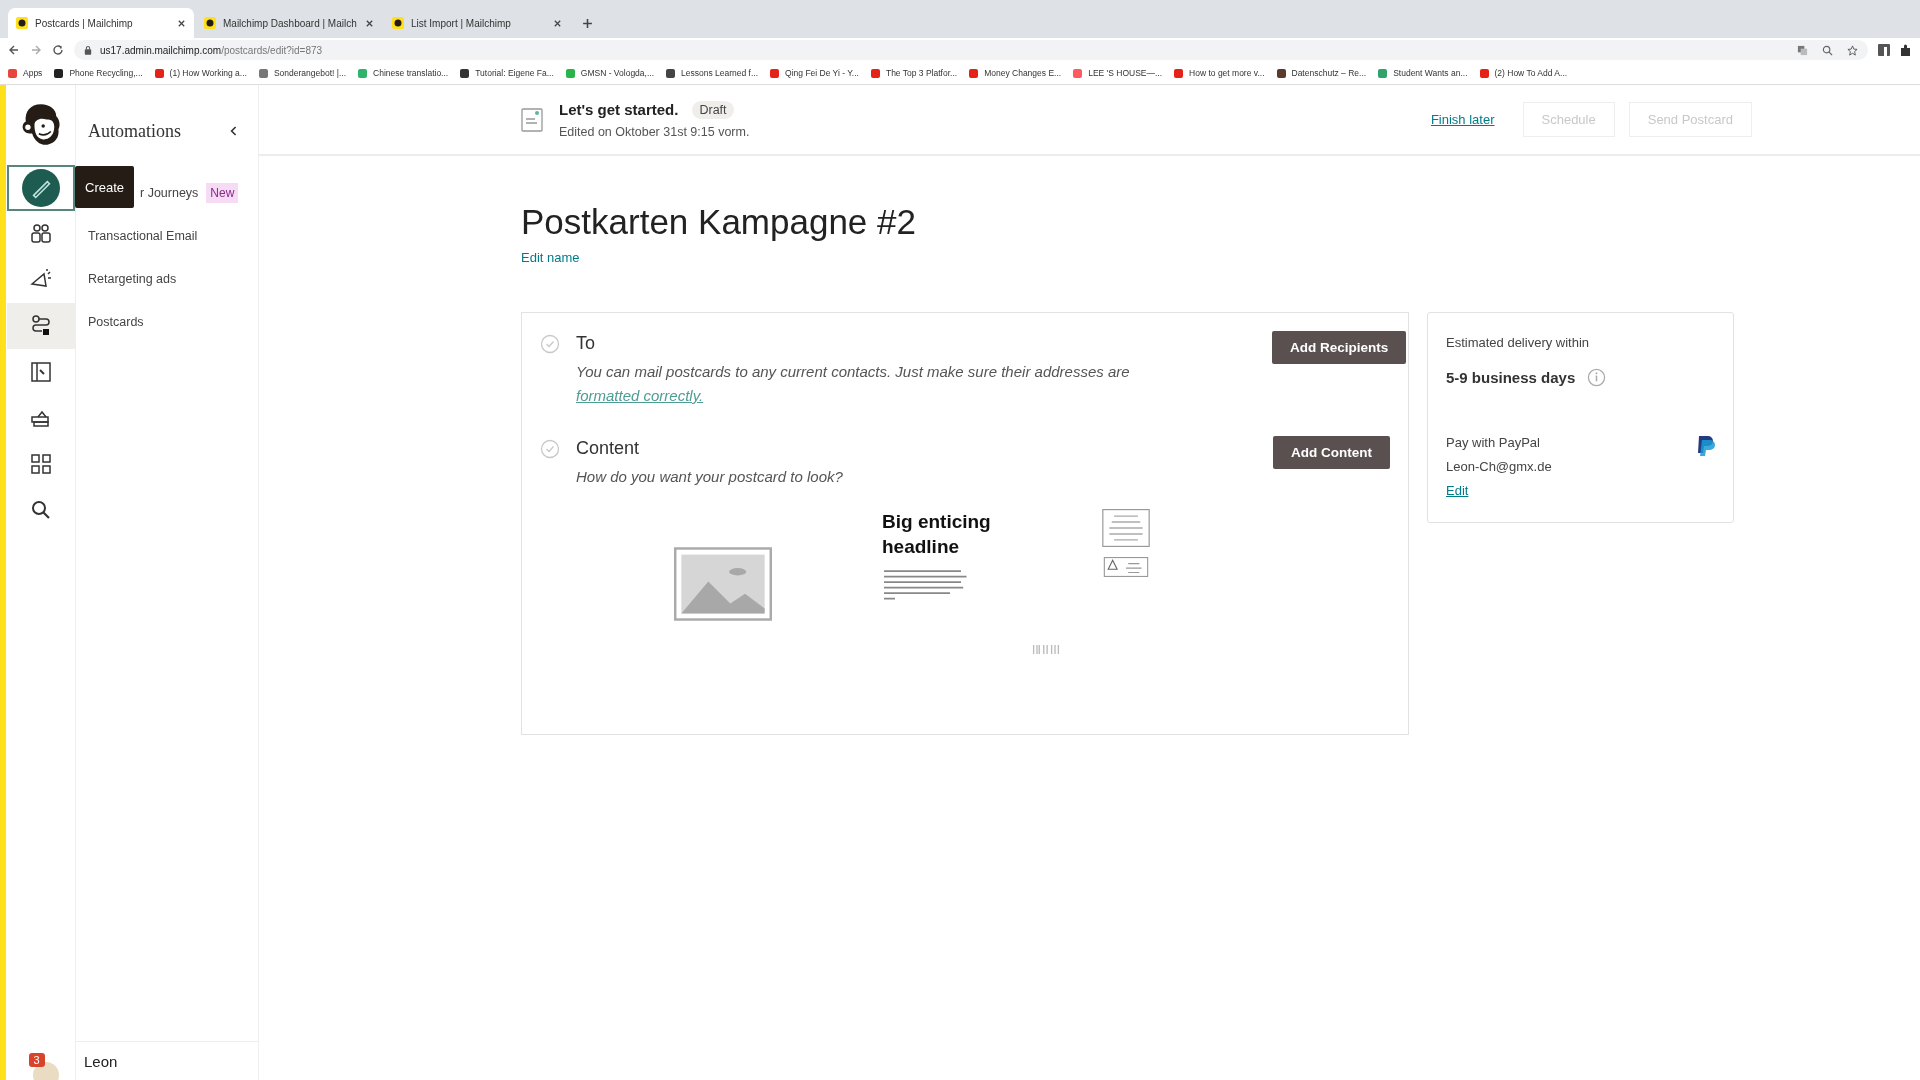  What do you see at coordinates (619, 109) in the screenshot?
I see `page-title: Let's get started.` at bounding box center [619, 109].